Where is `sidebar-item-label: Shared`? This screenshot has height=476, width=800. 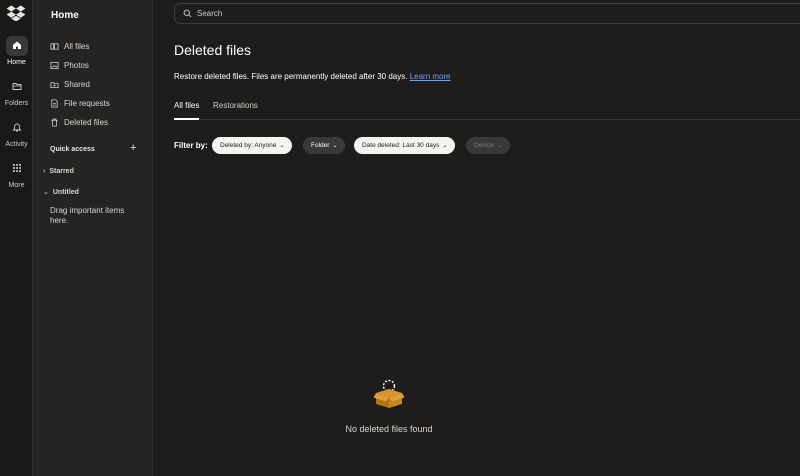 sidebar-item-label: Shared is located at coordinates (77, 84).